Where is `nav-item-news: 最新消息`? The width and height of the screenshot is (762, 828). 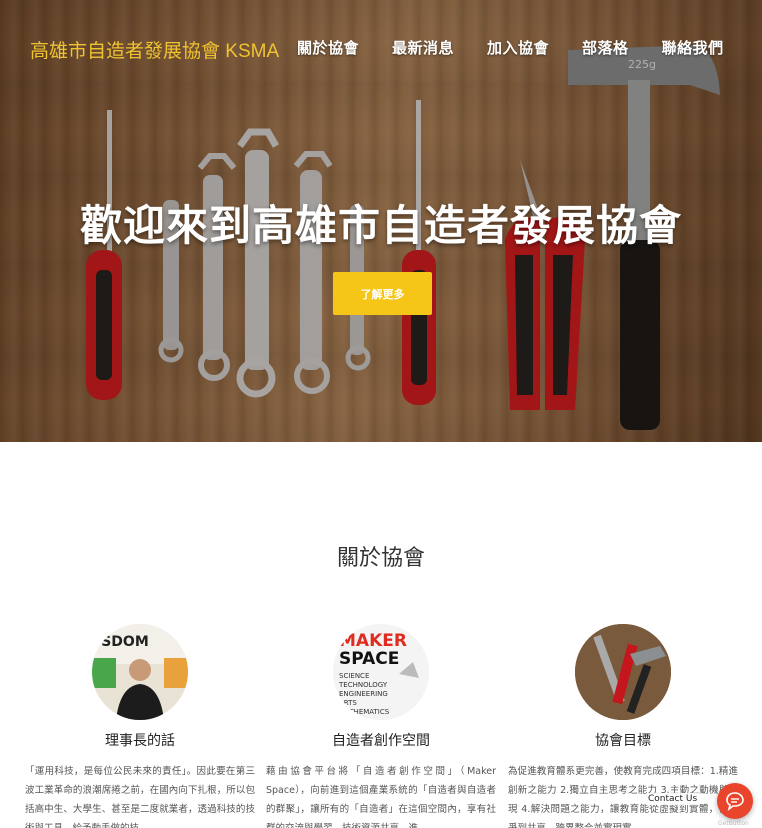 nav-item-news: 最新消息 is located at coordinates (423, 47).